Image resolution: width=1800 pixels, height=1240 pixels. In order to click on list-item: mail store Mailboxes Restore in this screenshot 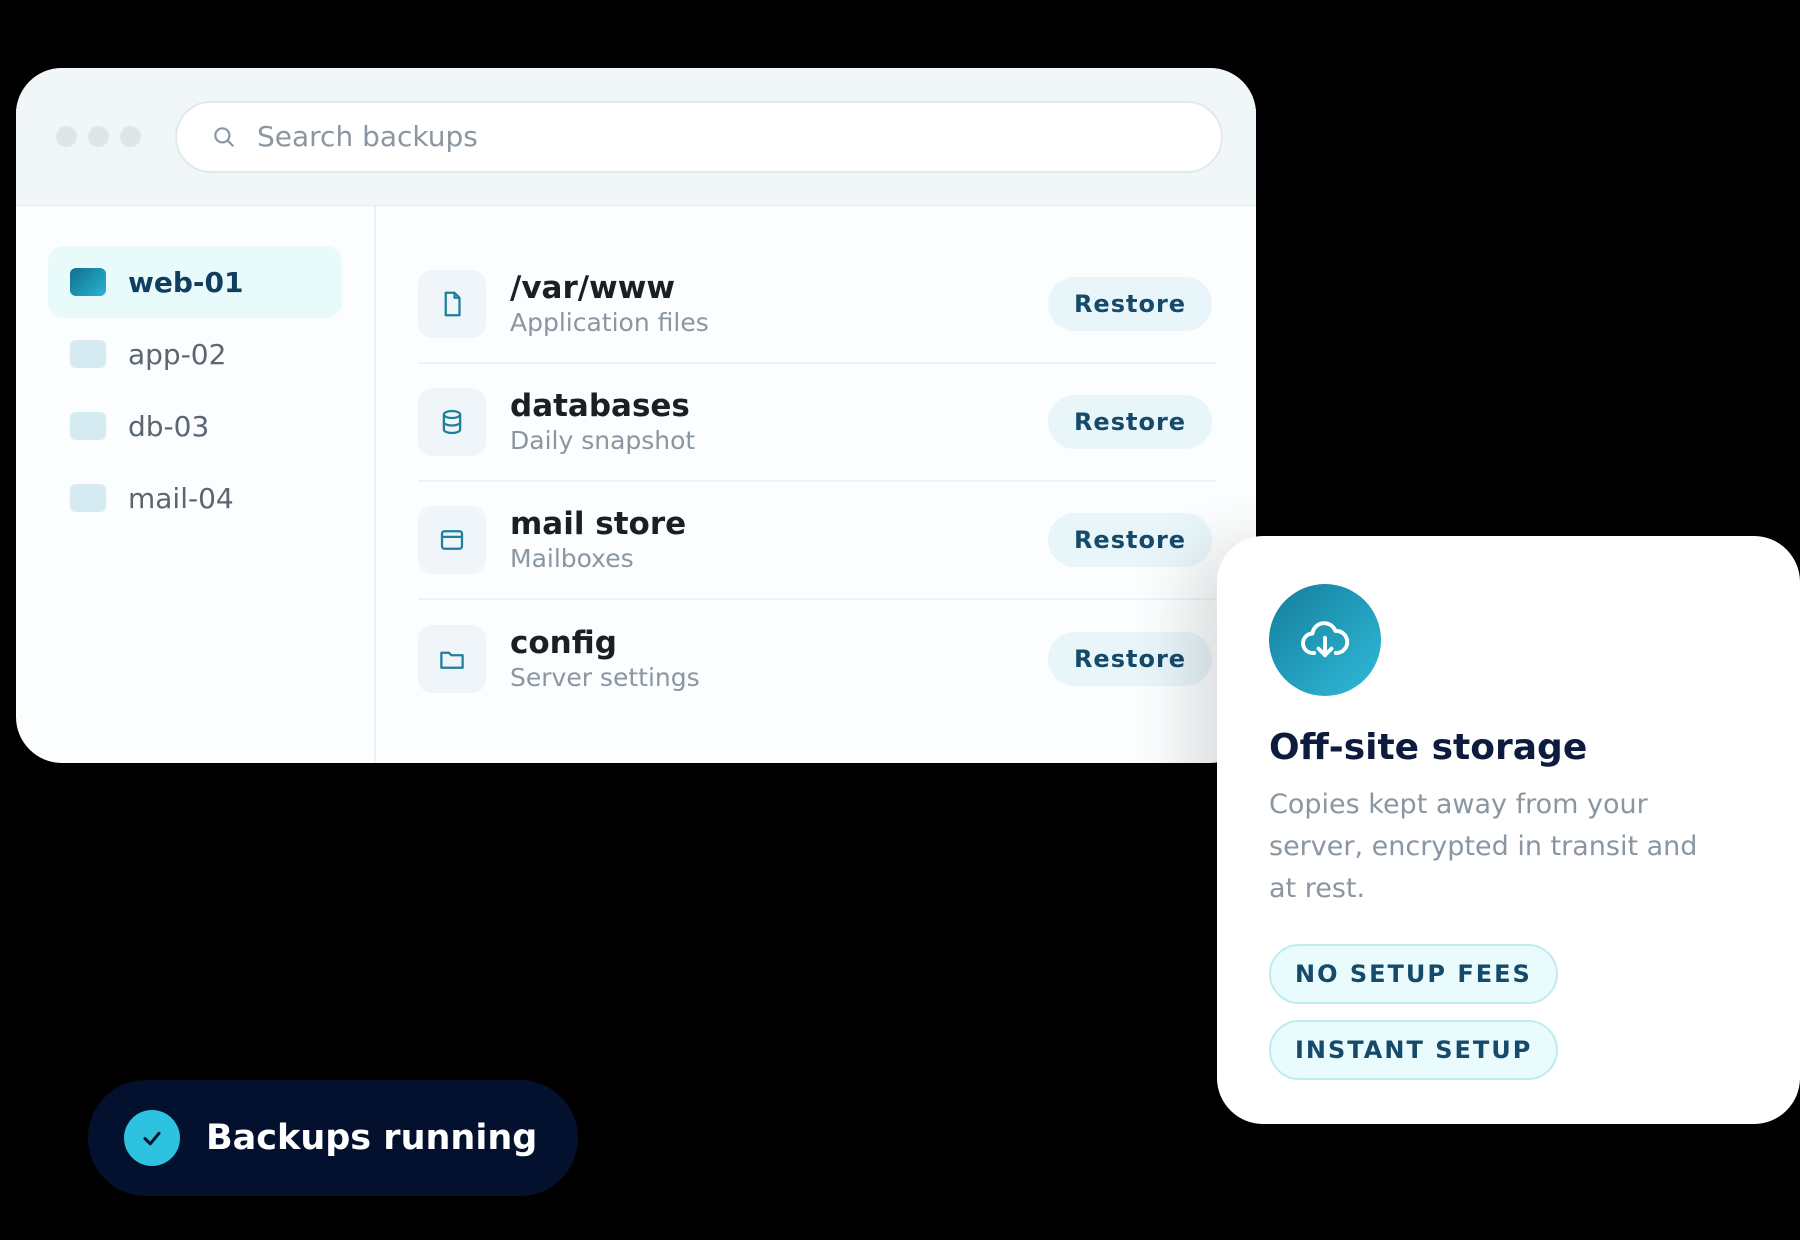, I will do `click(817, 541)`.